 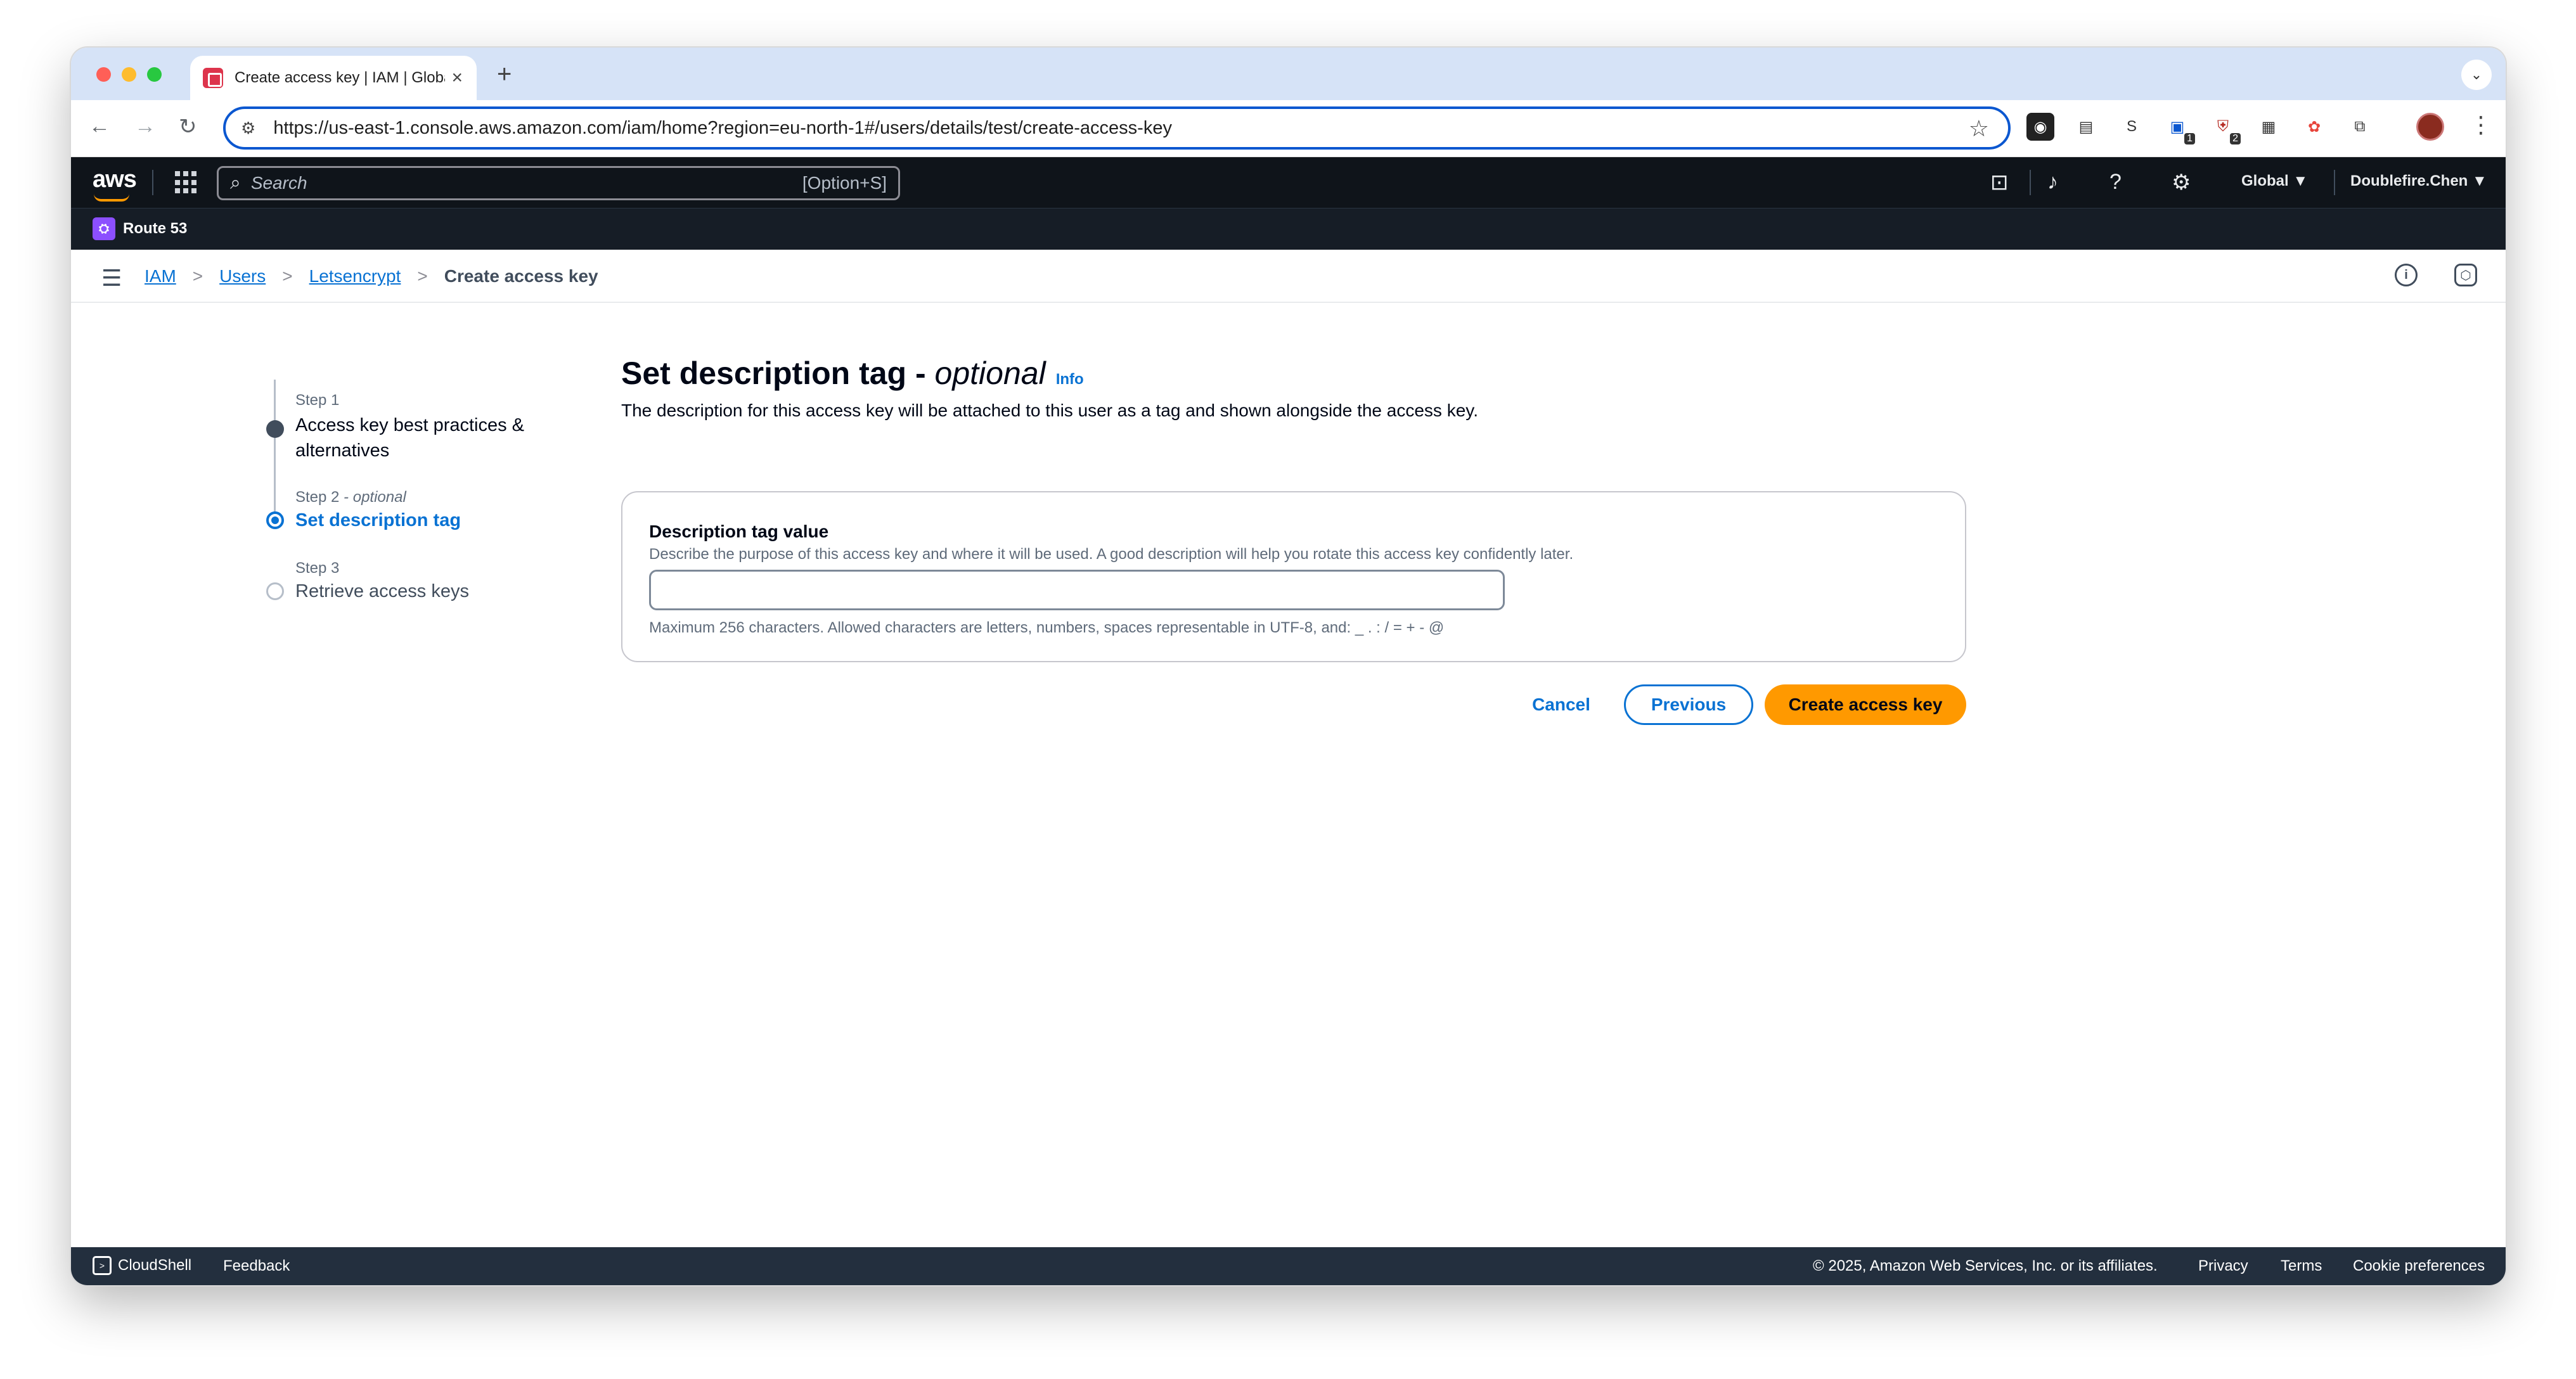 What do you see at coordinates (112, 279) in the screenshot?
I see `menu-hamburger-icon: ☰` at bounding box center [112, 279].